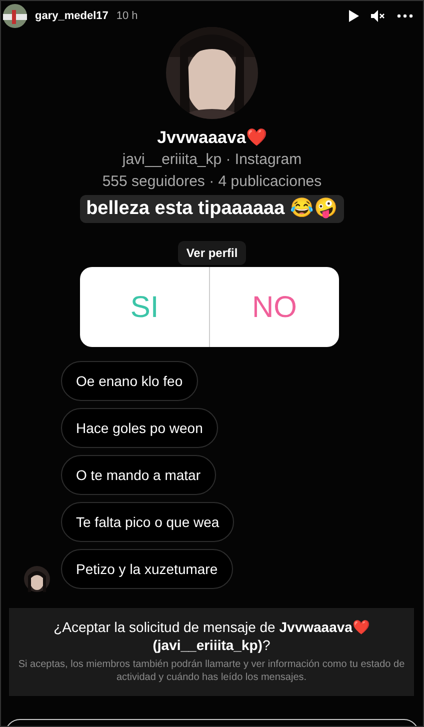 The width and height of the screenshot is (424, 727). Describe the element at coordinates (212, 209) in the screenshot. I see `caption-text: belleza esta tipaaaaaa 😂🤪` at that location.